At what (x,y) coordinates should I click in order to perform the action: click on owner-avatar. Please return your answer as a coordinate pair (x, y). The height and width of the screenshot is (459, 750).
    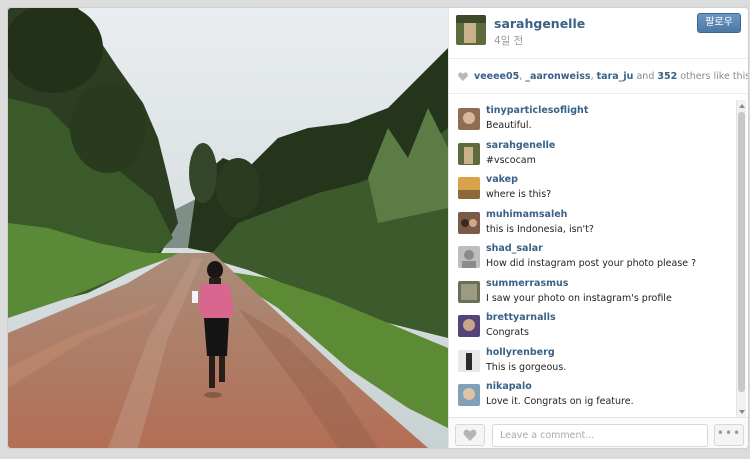
    Looking at the image, I should click on (471, 30).